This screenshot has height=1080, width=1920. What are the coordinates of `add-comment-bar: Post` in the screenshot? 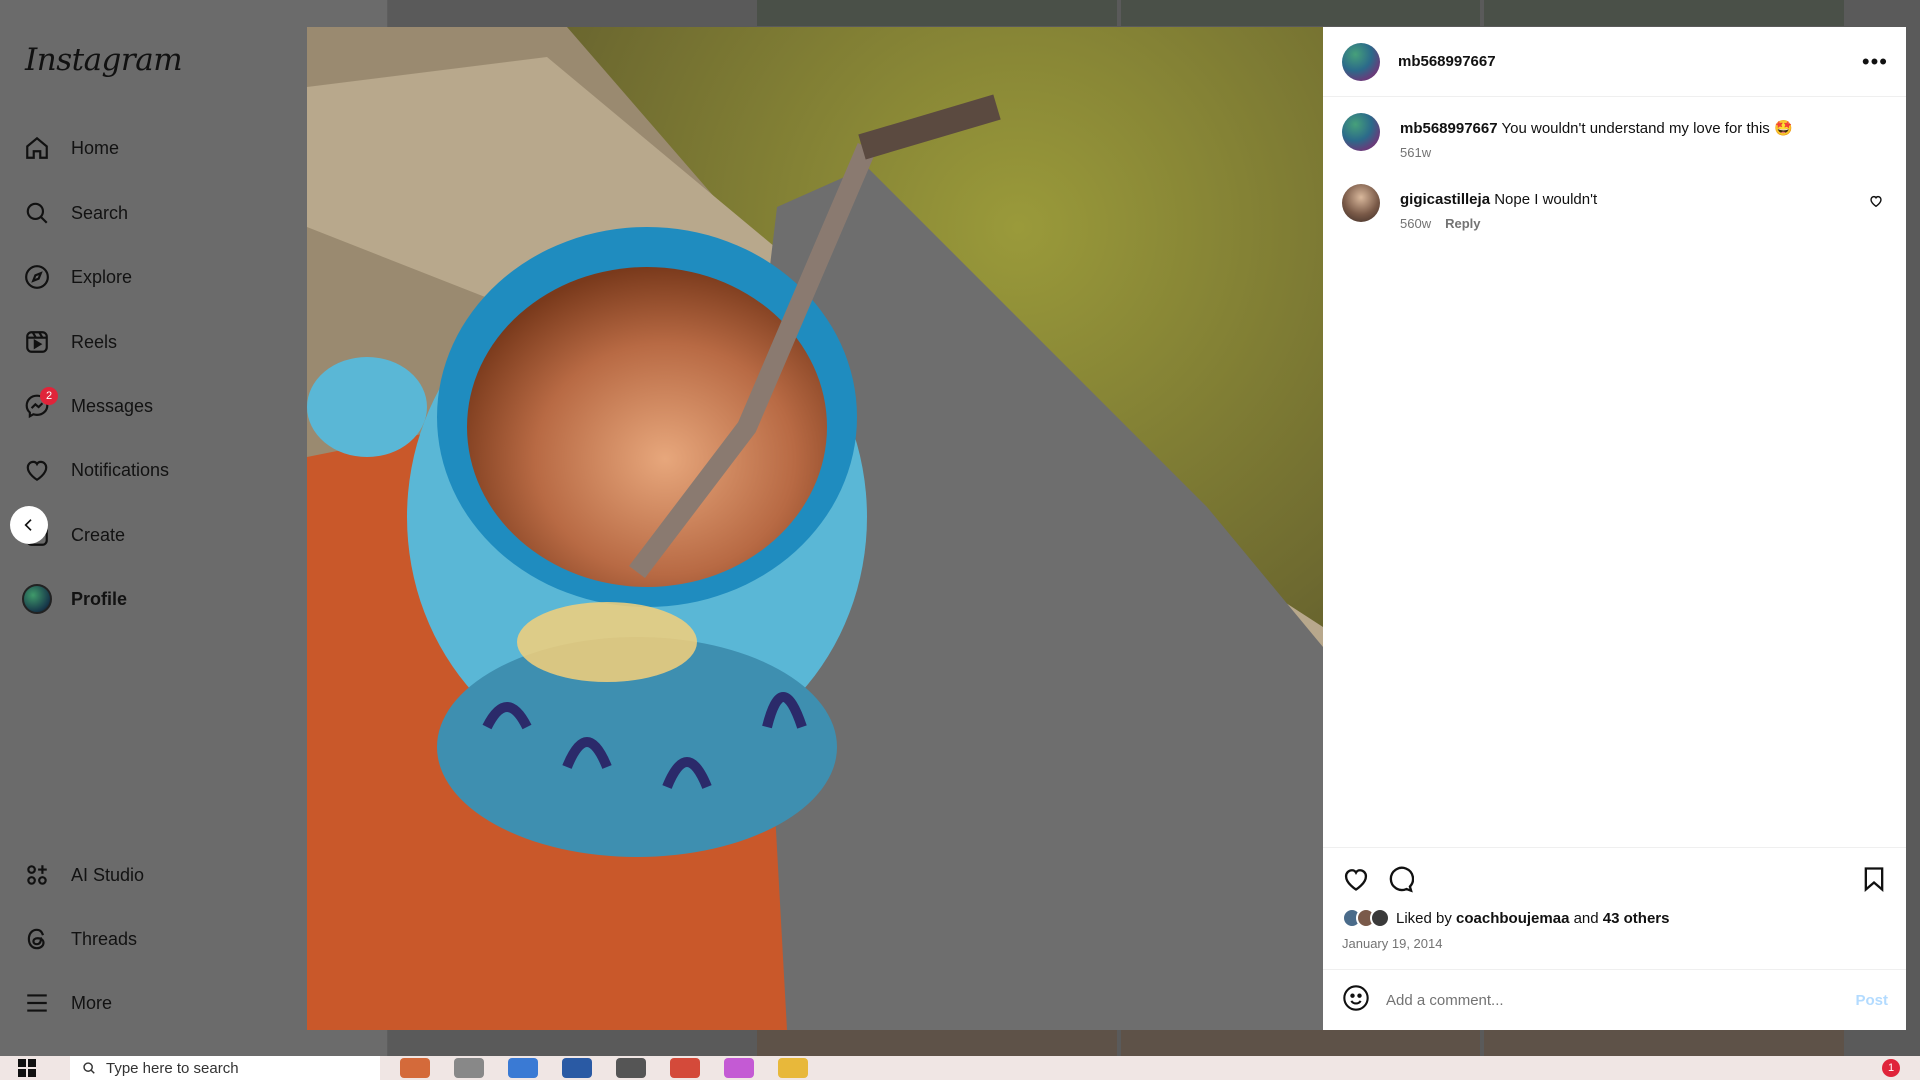 It's located at (1614, 999).